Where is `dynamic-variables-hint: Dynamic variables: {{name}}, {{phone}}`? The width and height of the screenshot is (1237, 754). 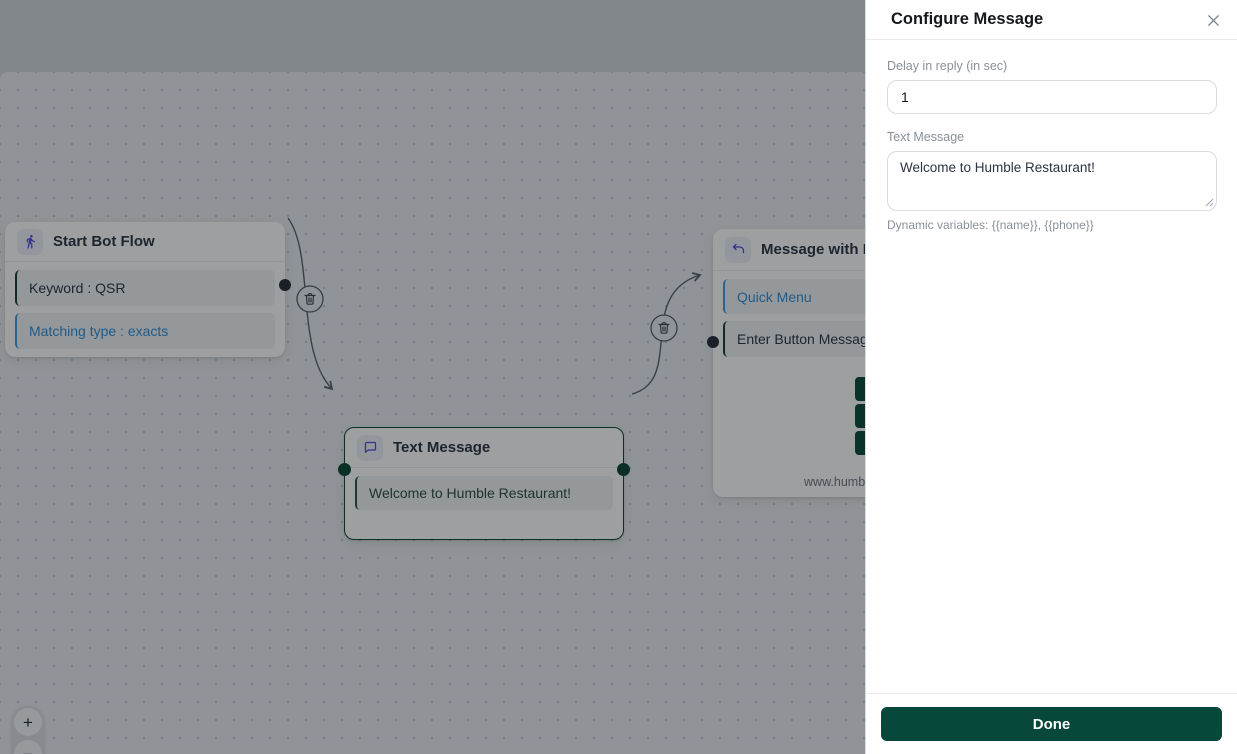 dynamic-variables-hint: Dynamic variables: {{name}}, {{phone}} is located at coordinates (990, 225).